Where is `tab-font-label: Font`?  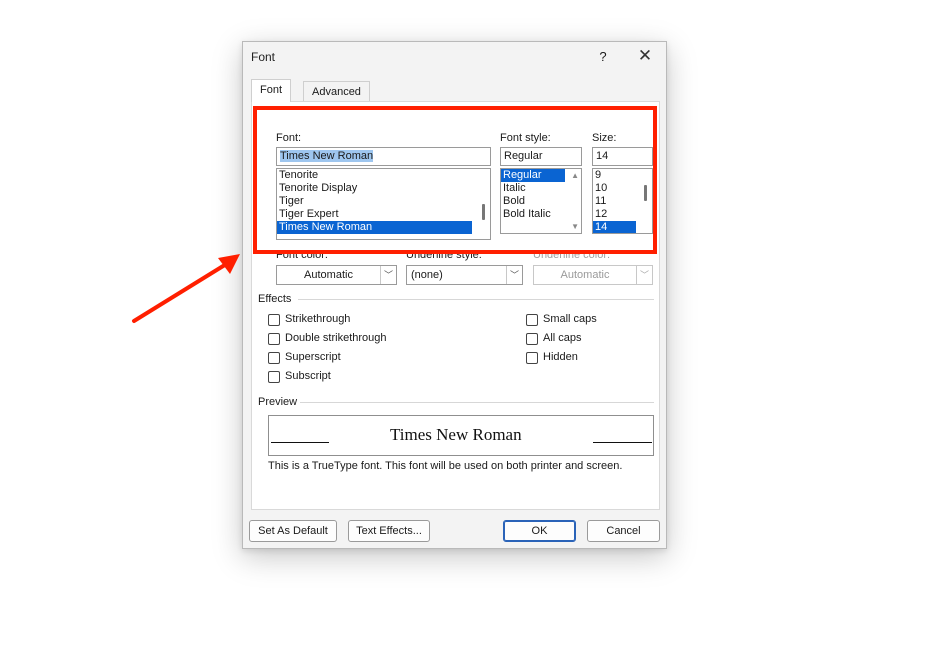
tab-font-label: Font is located at coordinates (271, 90).